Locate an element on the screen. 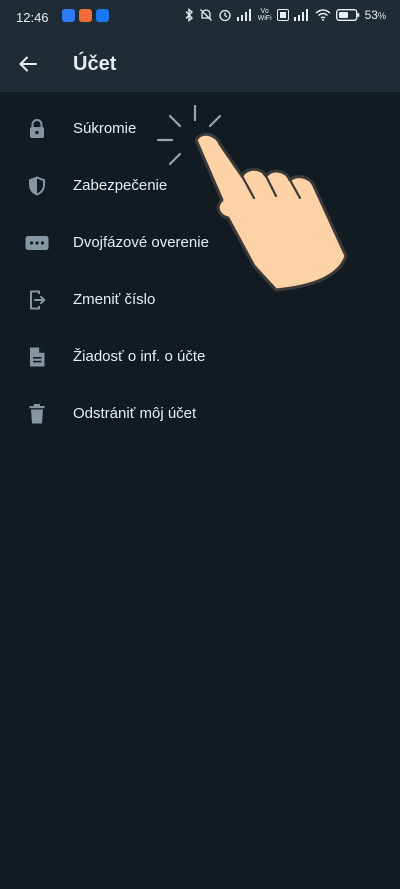 Image resolution: width=400 pixels, height=889 pixels. menu-item-two-step: Dvojfázové overenie is located at coordinates (200, 242).